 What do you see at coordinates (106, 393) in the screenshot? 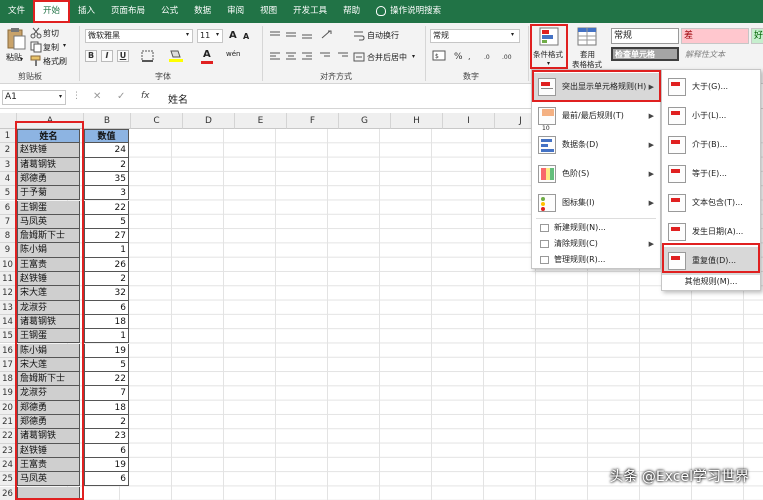
I see `value-cell: 7` at bounding box center [106, 393].